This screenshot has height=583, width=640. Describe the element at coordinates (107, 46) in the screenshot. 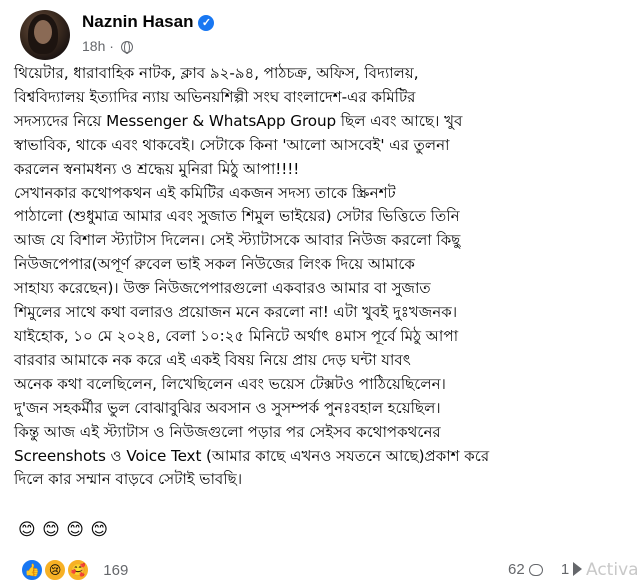

I see `post-meta: 18h ·` at that location.